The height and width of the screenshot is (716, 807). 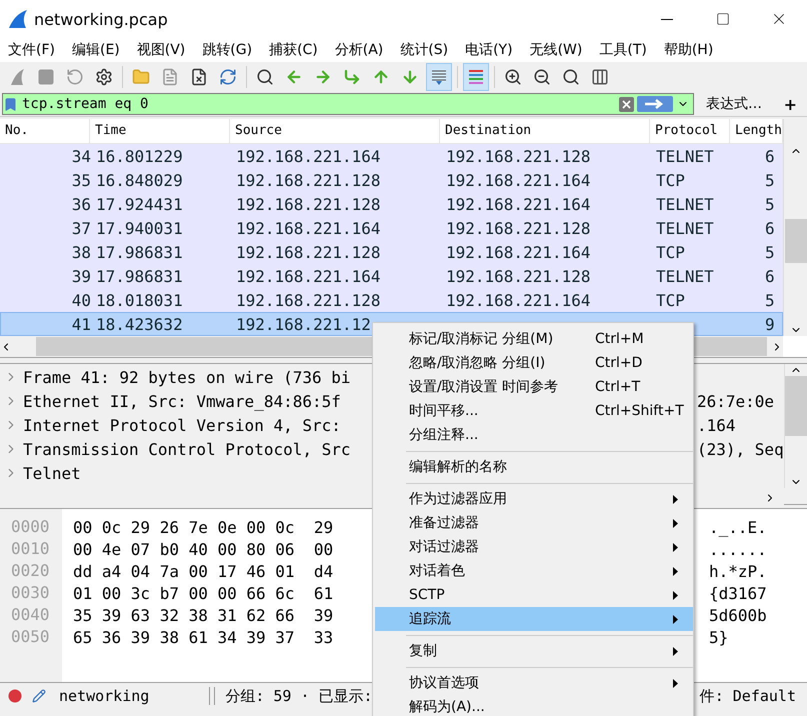 I want to click on table-cell-text: 37, so click(x=80, y=228).